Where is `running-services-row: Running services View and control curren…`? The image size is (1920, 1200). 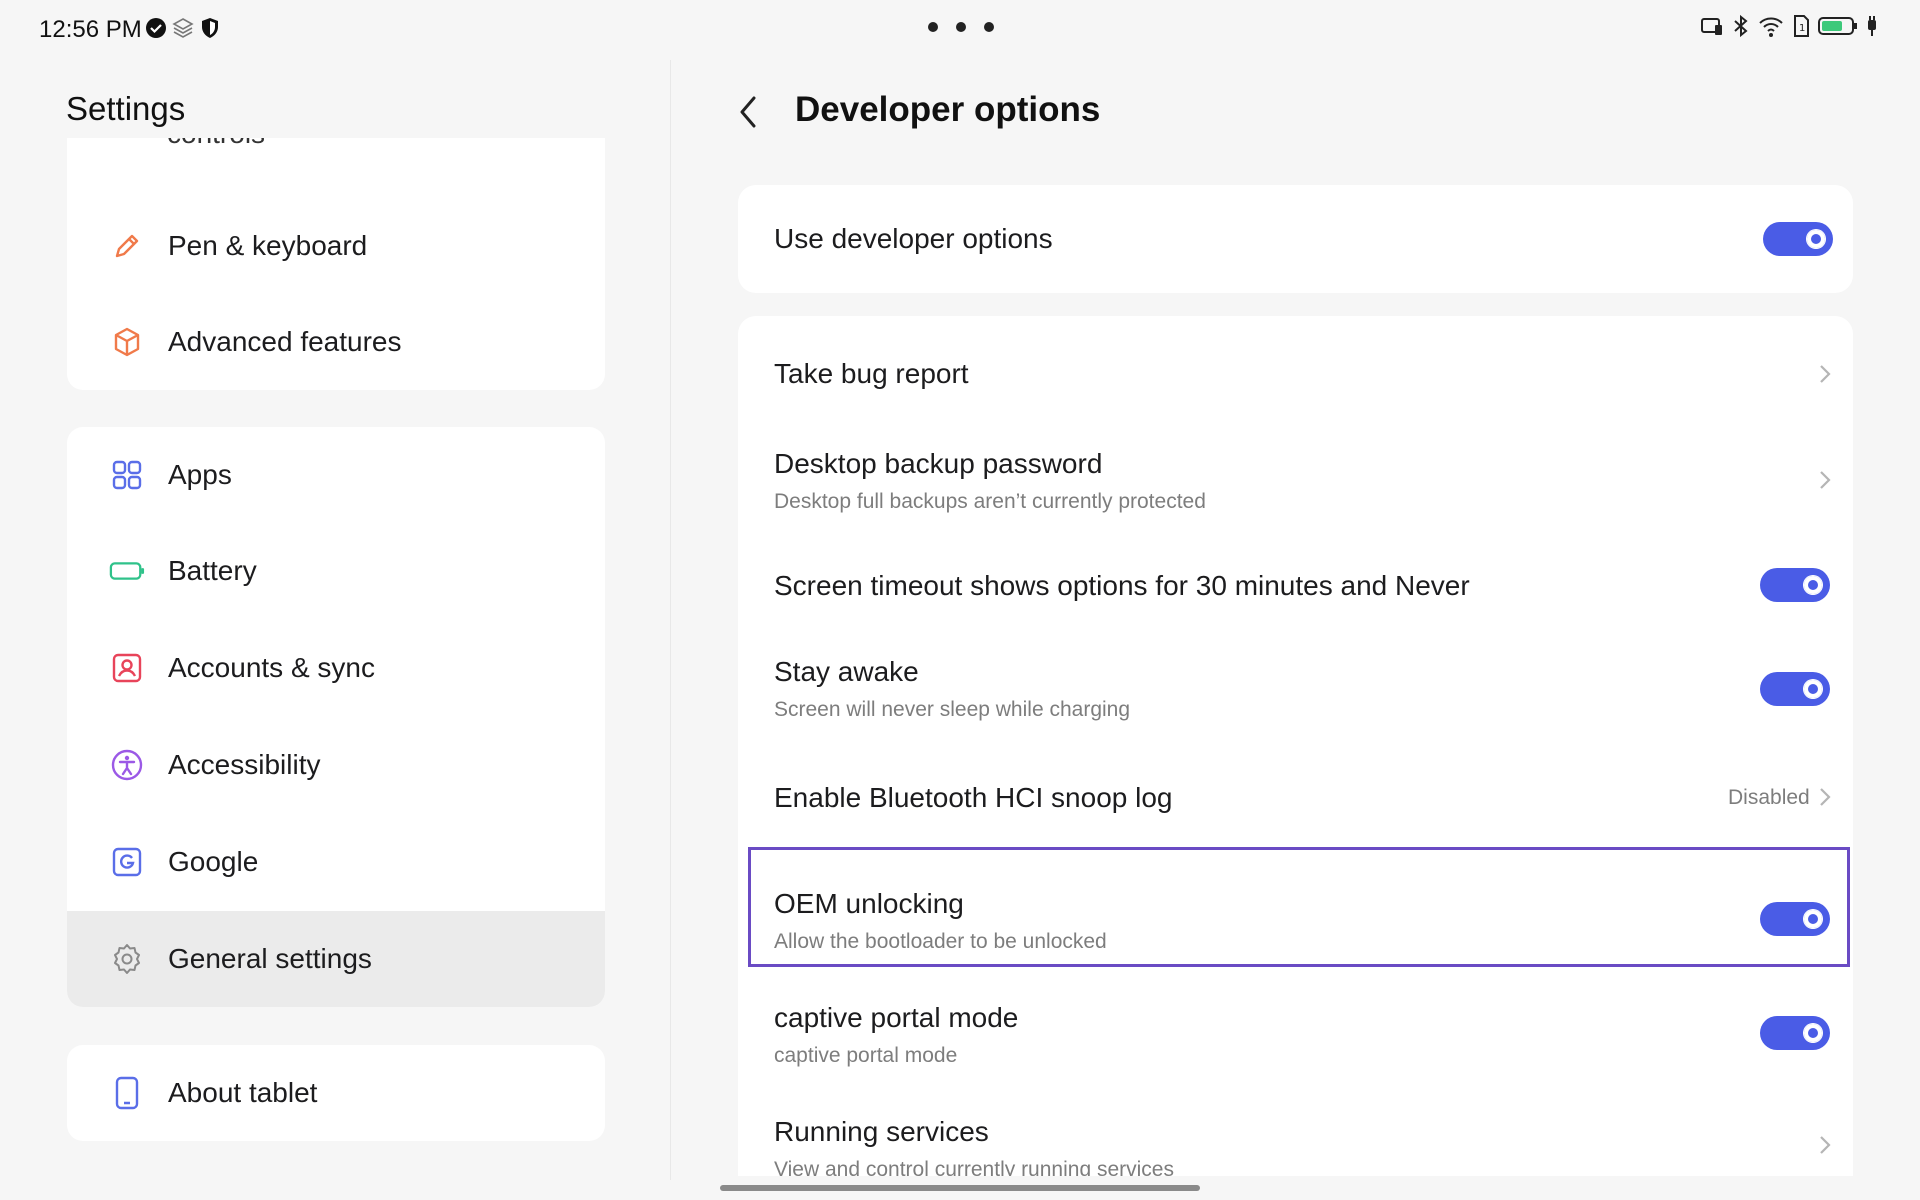 running-services-row: Running services View and control curren… is located at coordinates (1295, 1125).